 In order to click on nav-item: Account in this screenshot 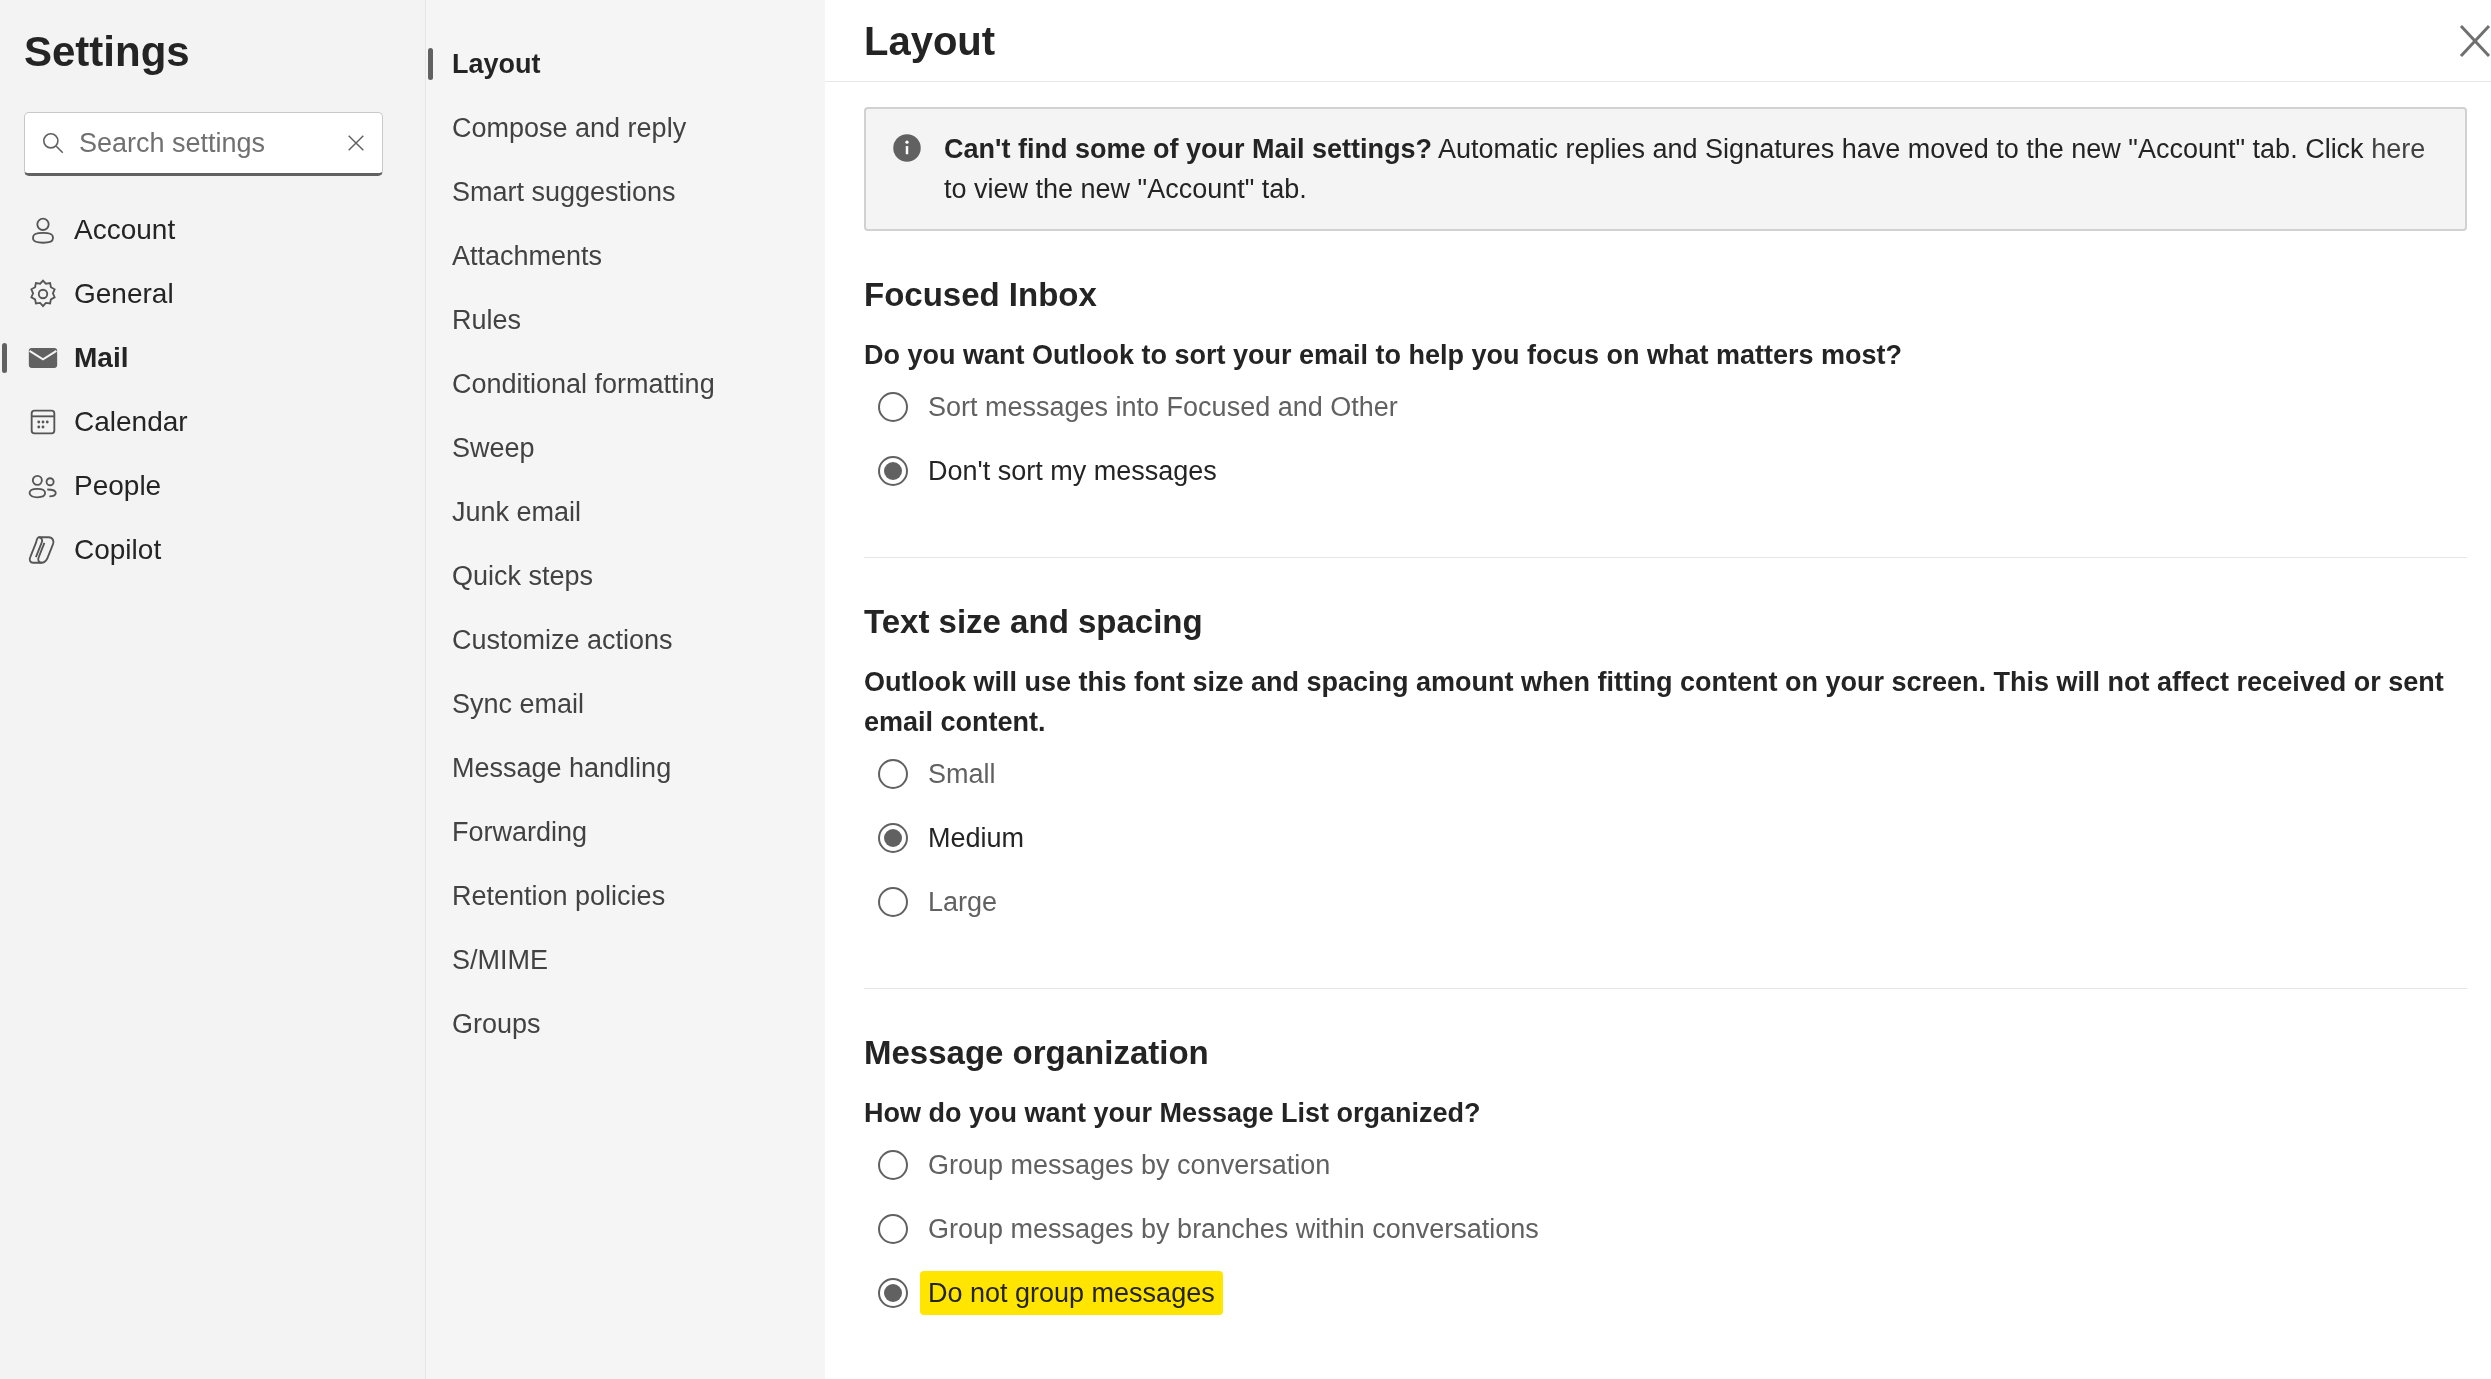, I will do `click(88, 230)`.